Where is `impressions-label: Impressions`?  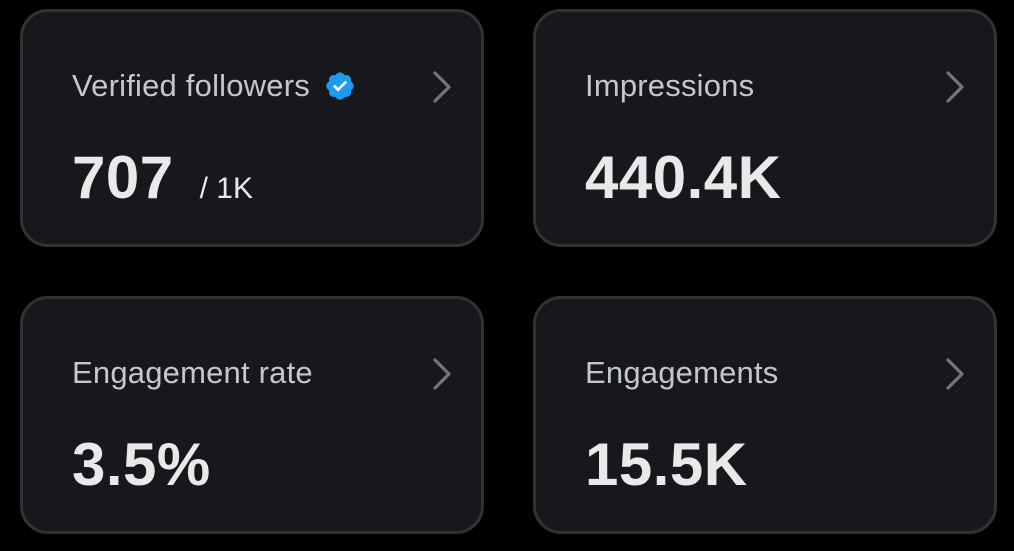
impressions-label: Impressions is located at coordinates (670, 85).